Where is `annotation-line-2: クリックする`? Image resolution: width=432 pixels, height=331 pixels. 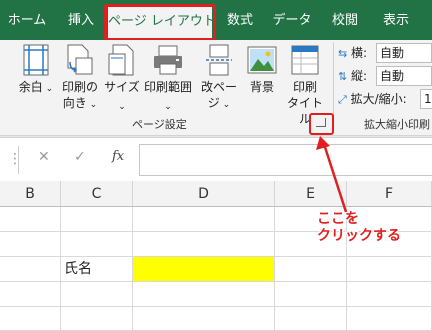 annotation-line-2: クリックする is located at coordinates (359, 236).